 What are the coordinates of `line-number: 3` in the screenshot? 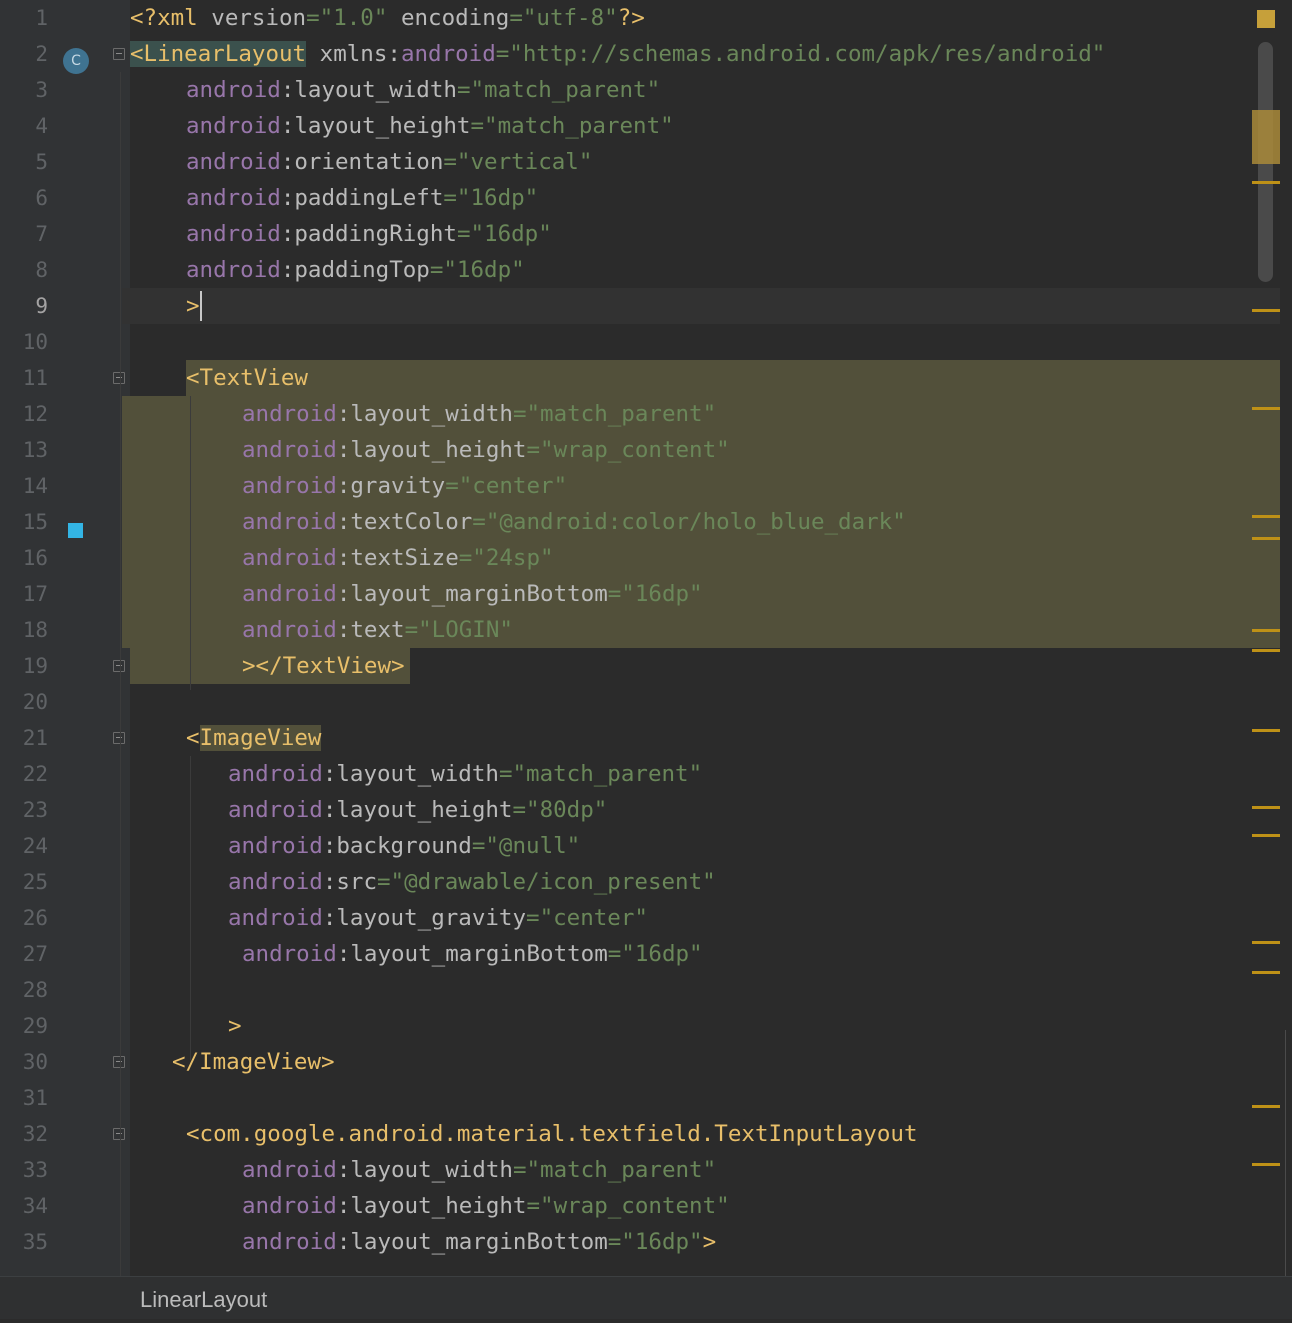 It's located at (24, 90).